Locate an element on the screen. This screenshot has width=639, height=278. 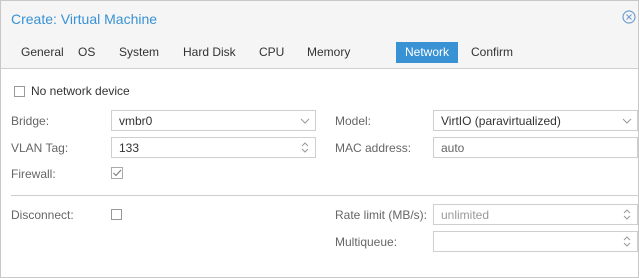
disconnect-label: Disconnect: is located at coordinates (42, 215).